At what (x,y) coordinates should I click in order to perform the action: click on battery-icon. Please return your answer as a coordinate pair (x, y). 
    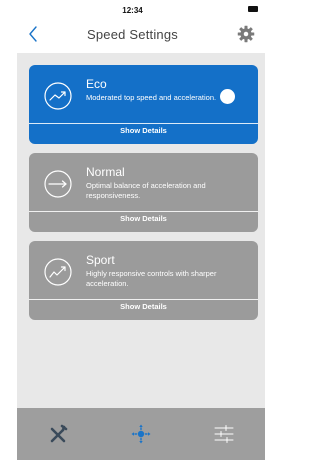
    Looking at the image, I should click on (253, 9).